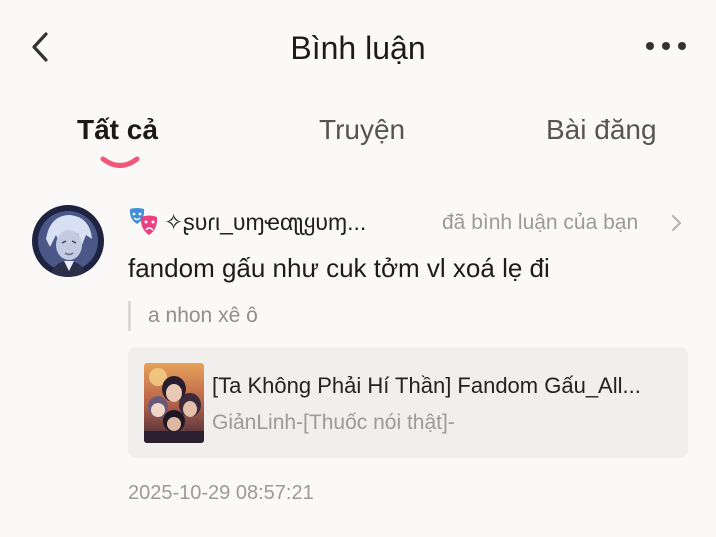 Image resolution: width=716 pixels, height=537 pixels. I want to click on story-author: GiảnLinh-[Thuốc nói thật]-, so click(333, 422).